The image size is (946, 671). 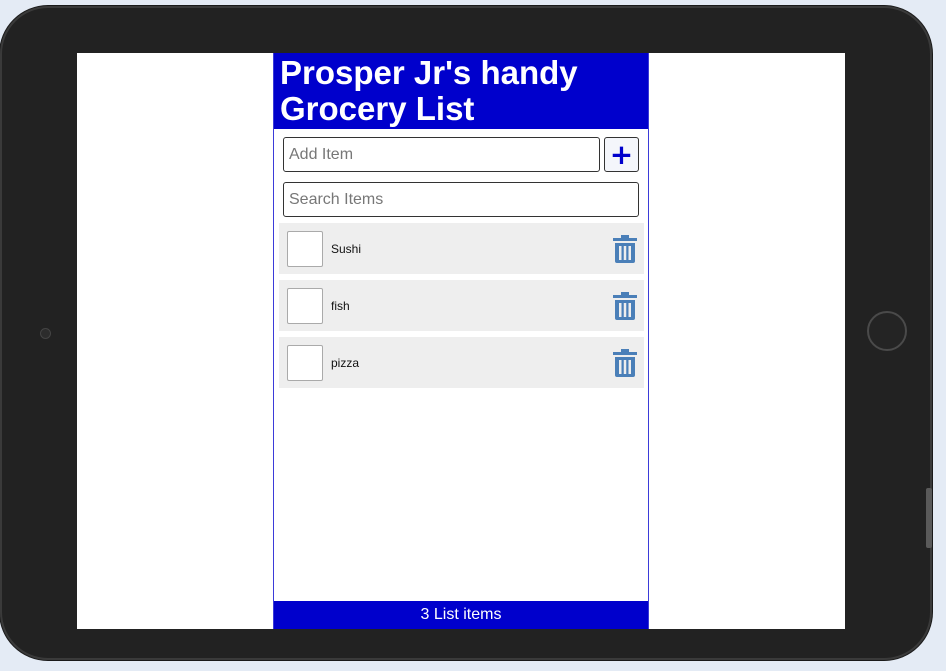 I want to click on camera-dot, so click(x=45, y=333).